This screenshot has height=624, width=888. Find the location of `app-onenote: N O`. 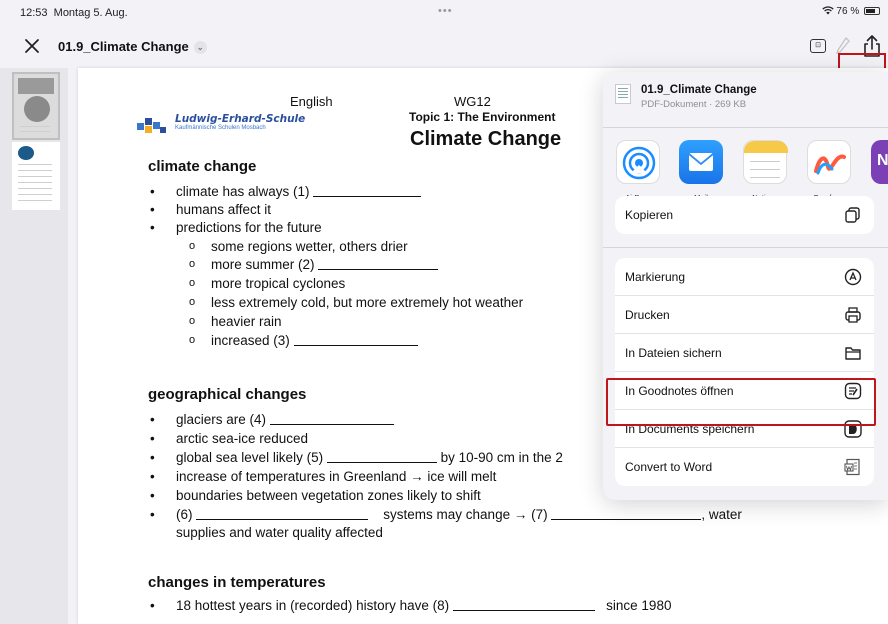

app-onenote: N O is located at coordinates (878, 168).